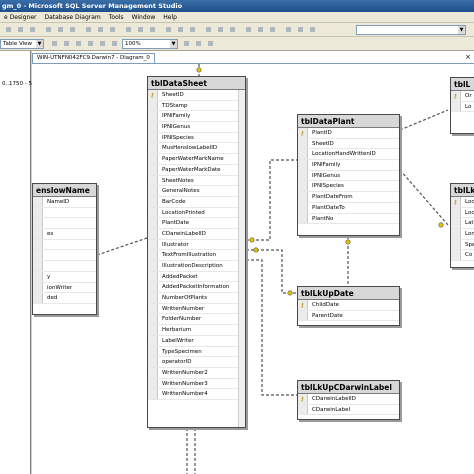  Describe the element at coordinates (196, 149) in the screenshot. I see `table-column-row: MusHenslowLabelID` at that location.